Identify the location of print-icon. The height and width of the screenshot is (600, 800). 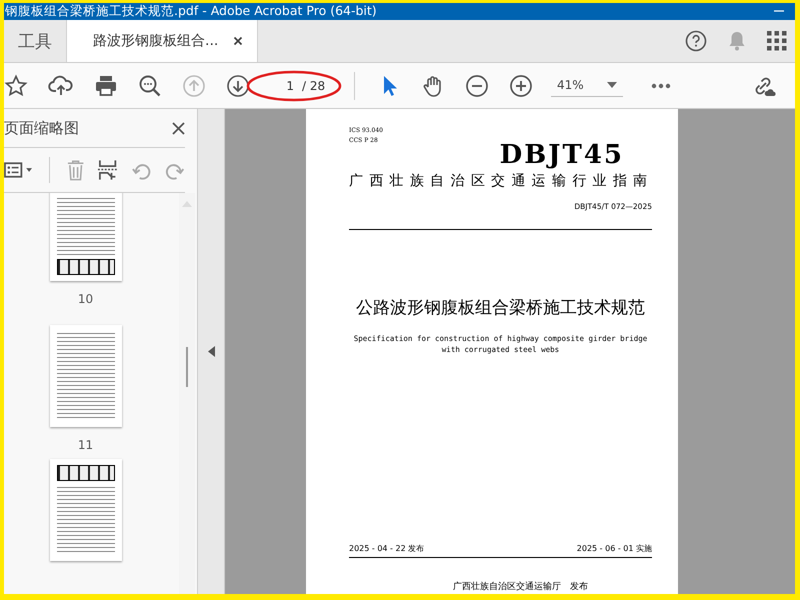
(106, 86).